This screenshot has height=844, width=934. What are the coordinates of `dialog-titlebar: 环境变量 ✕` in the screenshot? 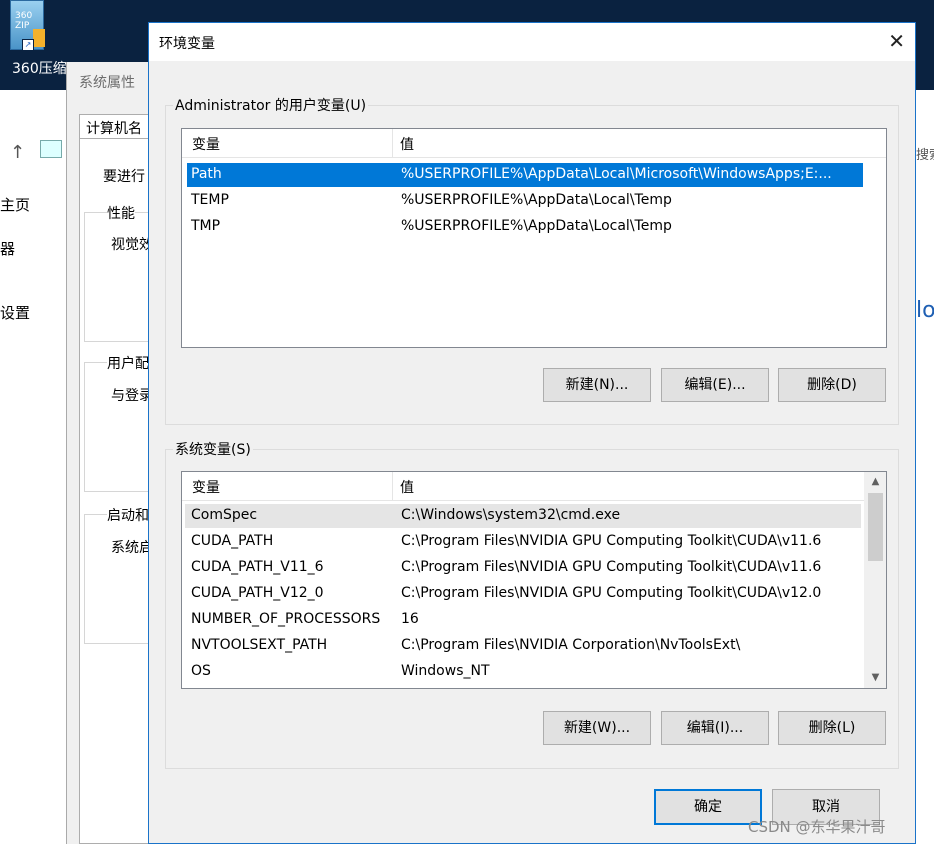 It's located at (532, 42).